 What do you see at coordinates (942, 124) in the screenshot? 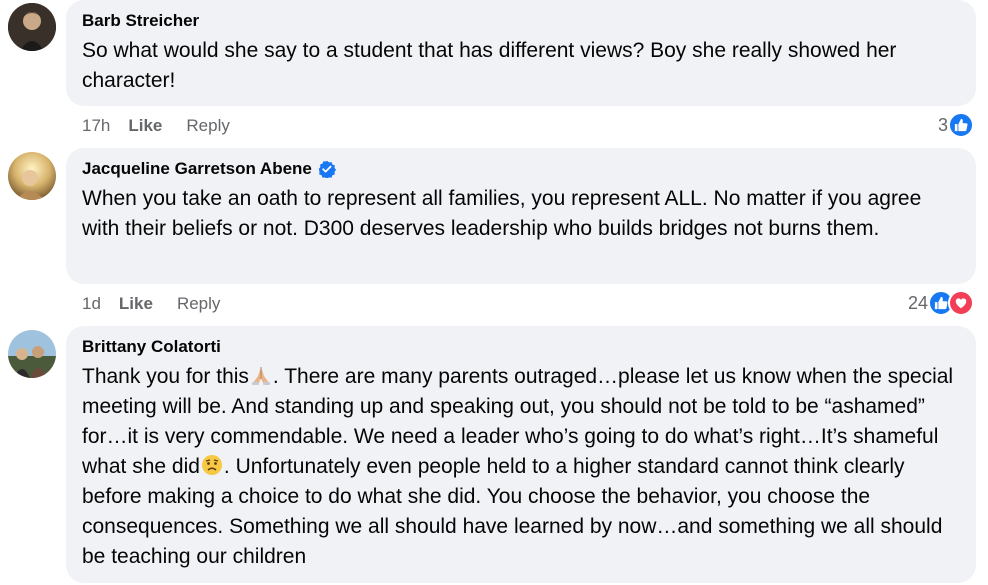
I see `reaction-count: 3` at bounding box center [942, 124].